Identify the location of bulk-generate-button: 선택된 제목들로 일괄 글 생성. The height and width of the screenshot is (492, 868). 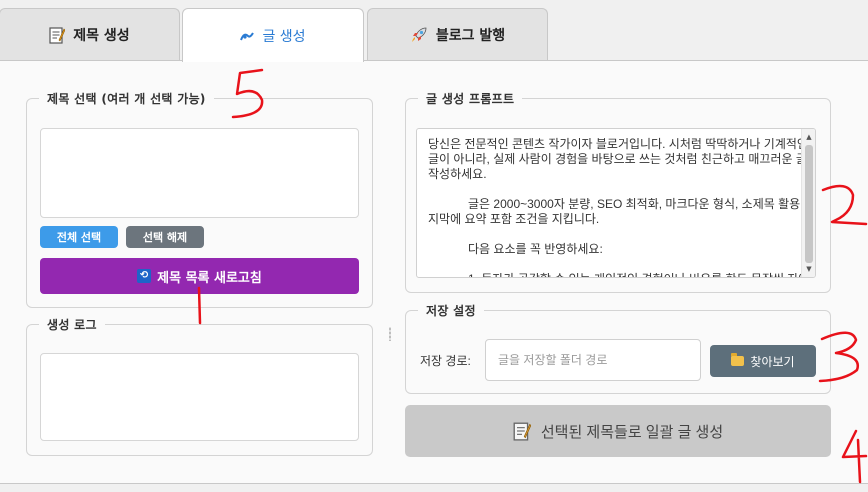
(618, 431).